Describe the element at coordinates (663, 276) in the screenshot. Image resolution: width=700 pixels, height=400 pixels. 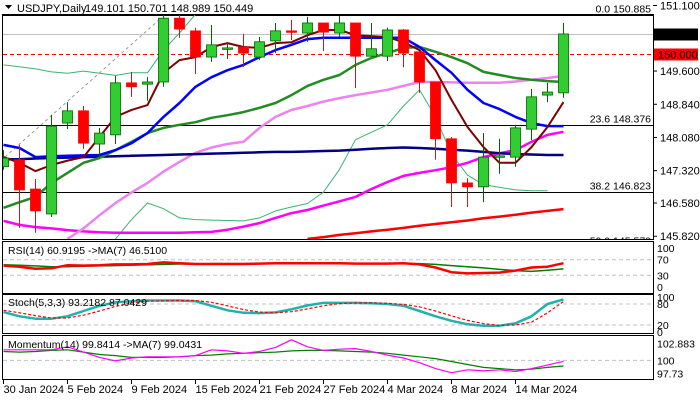
I see `indicator-axis-label: 30` at that location.